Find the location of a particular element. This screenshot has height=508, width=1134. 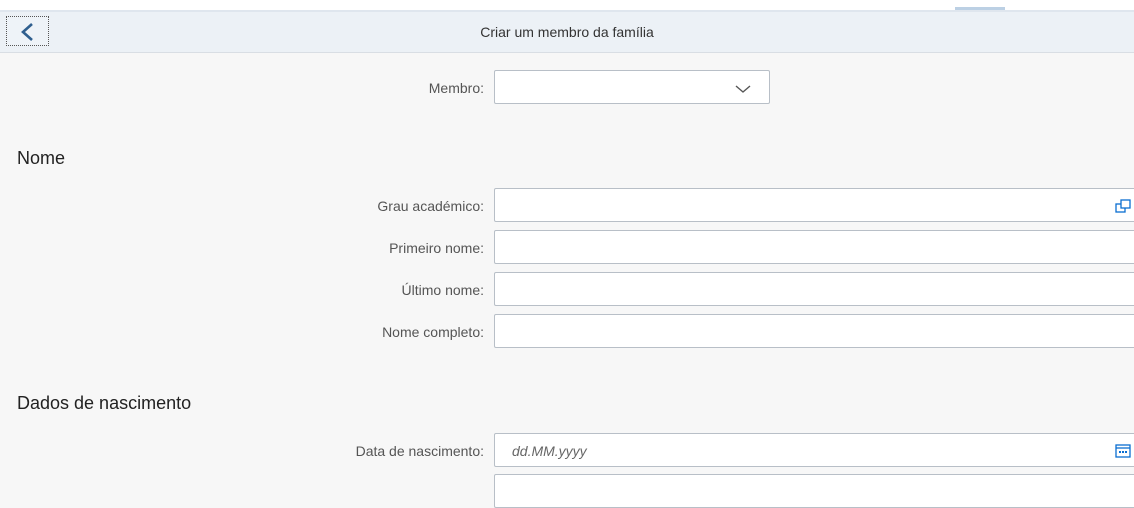

top-shell-bar is located at coordinates (567, 6).